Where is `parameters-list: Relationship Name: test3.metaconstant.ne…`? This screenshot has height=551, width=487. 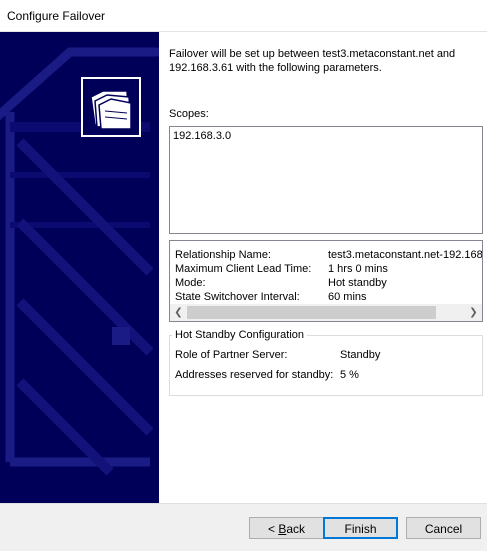
parameters-list: Relationship Name: test3.metaconstant.ne… is located at coordinates (326, 281).